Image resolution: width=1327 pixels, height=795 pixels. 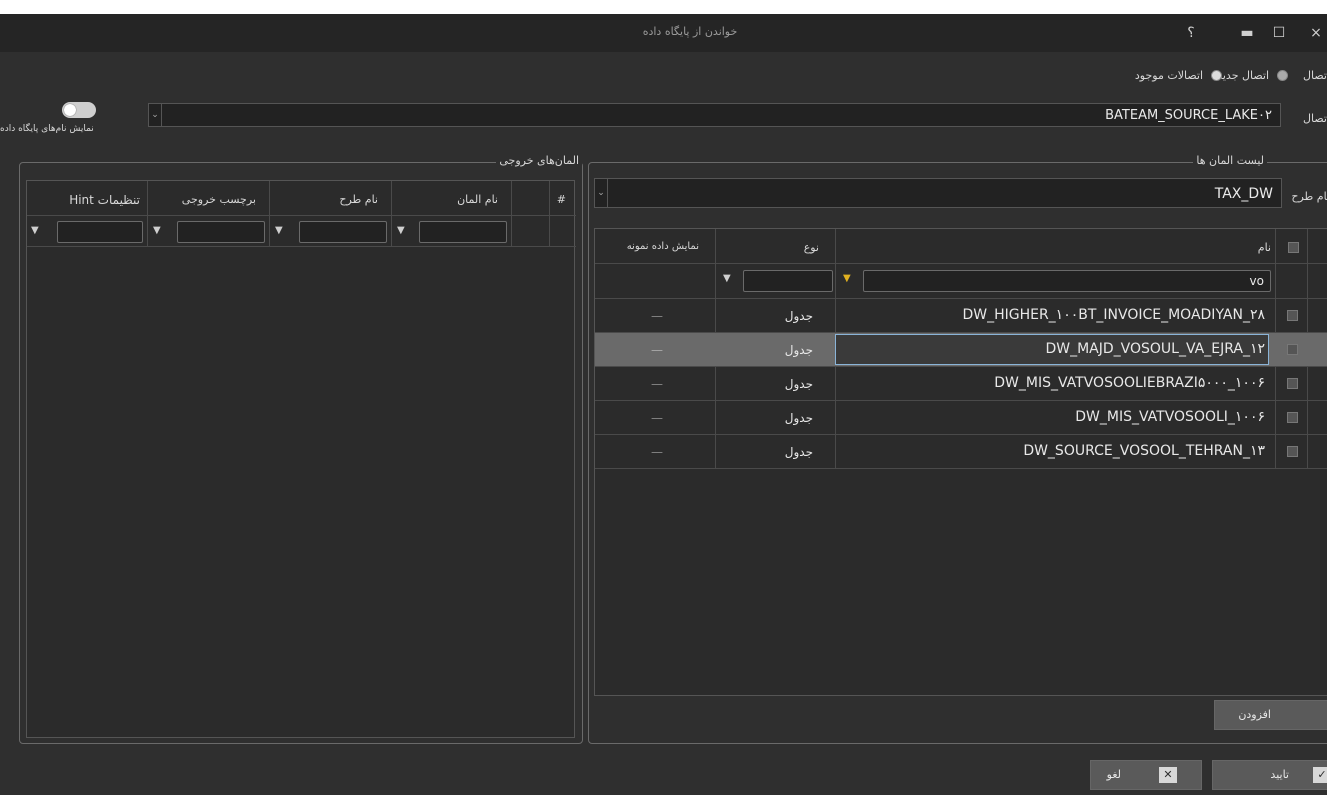 What do you see at coordinates (1113, 774) in the screenshot?
I see `cancel-button-label: لغو` at bounding box center [1113, 774].